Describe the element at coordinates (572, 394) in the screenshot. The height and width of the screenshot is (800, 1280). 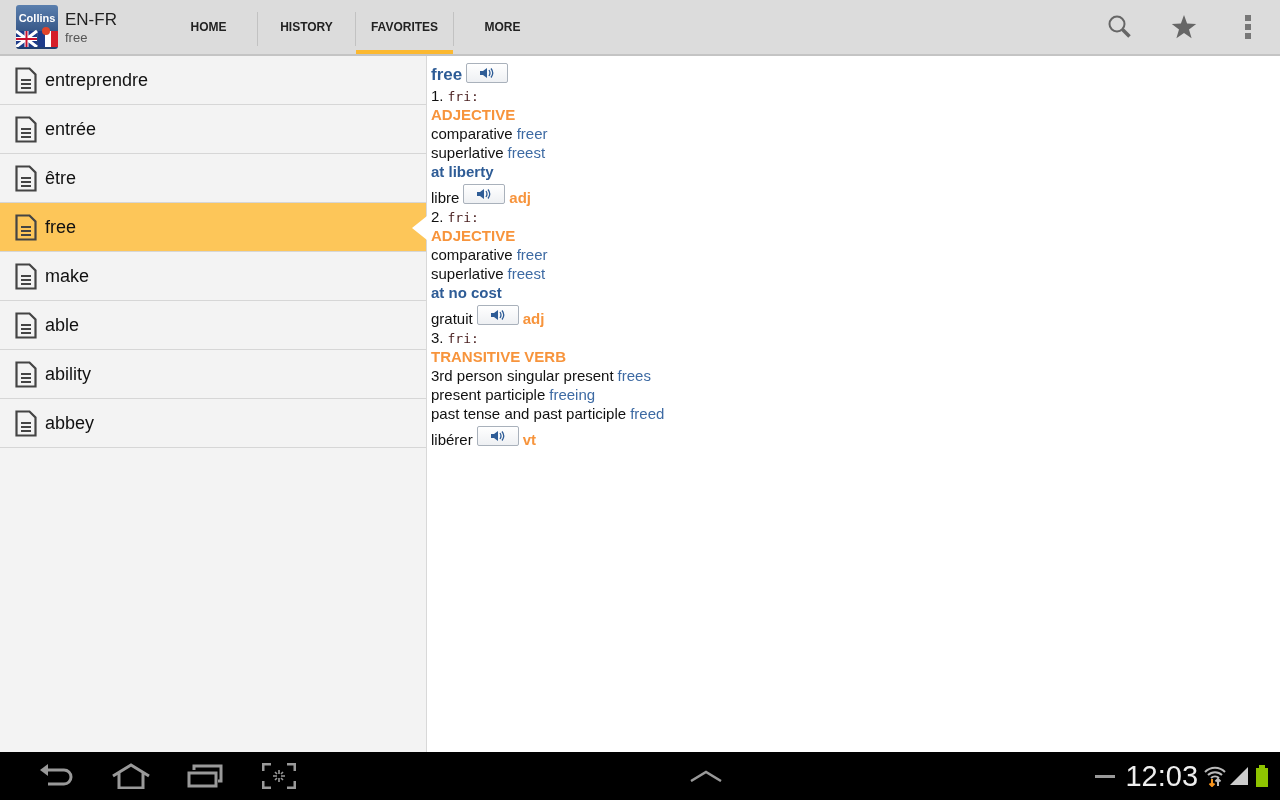
I see `word-form: freeing` at that location.